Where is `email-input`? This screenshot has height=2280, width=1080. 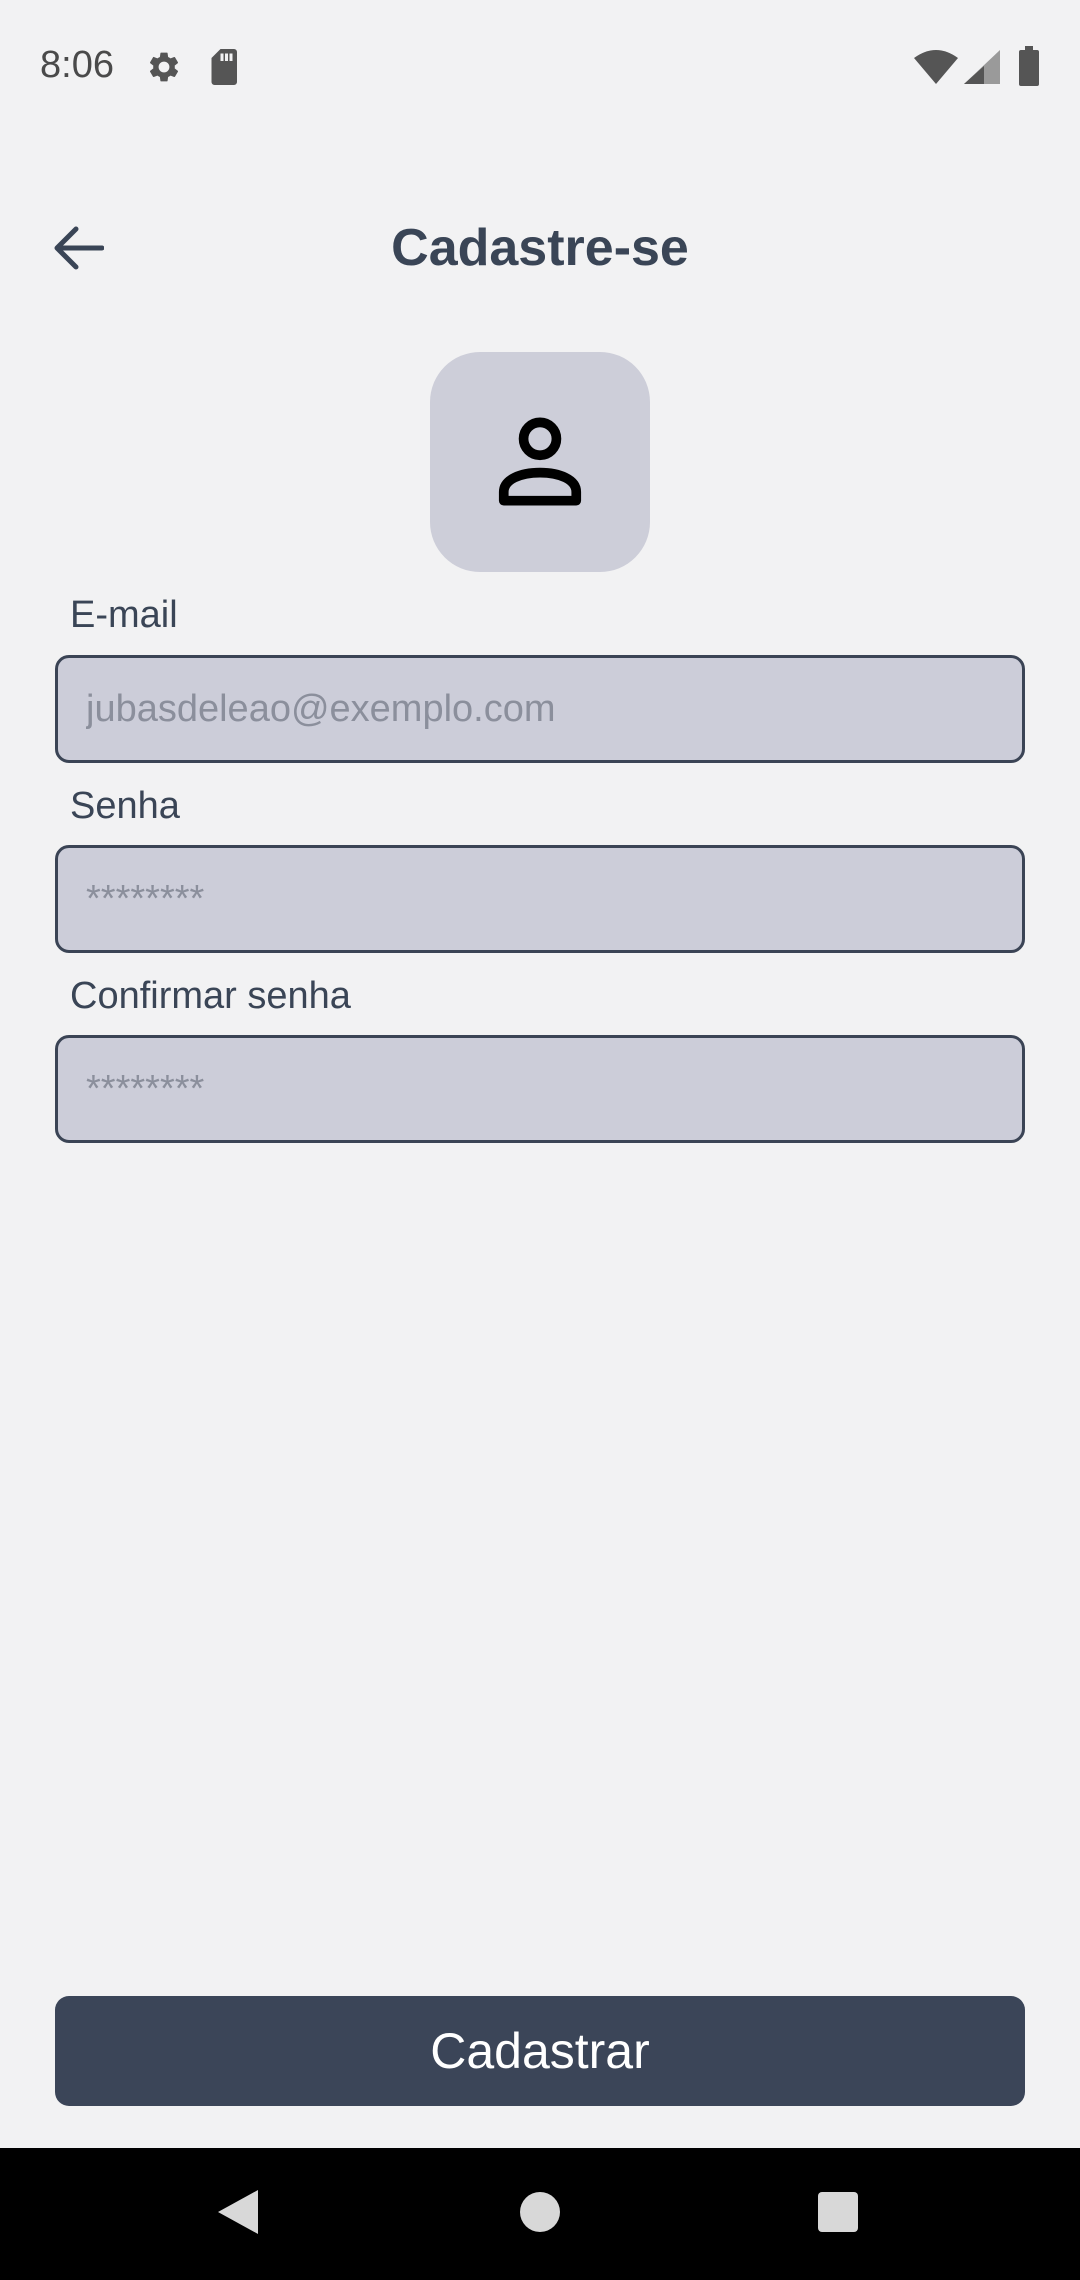 email-input is located at coordinates (540, 709).